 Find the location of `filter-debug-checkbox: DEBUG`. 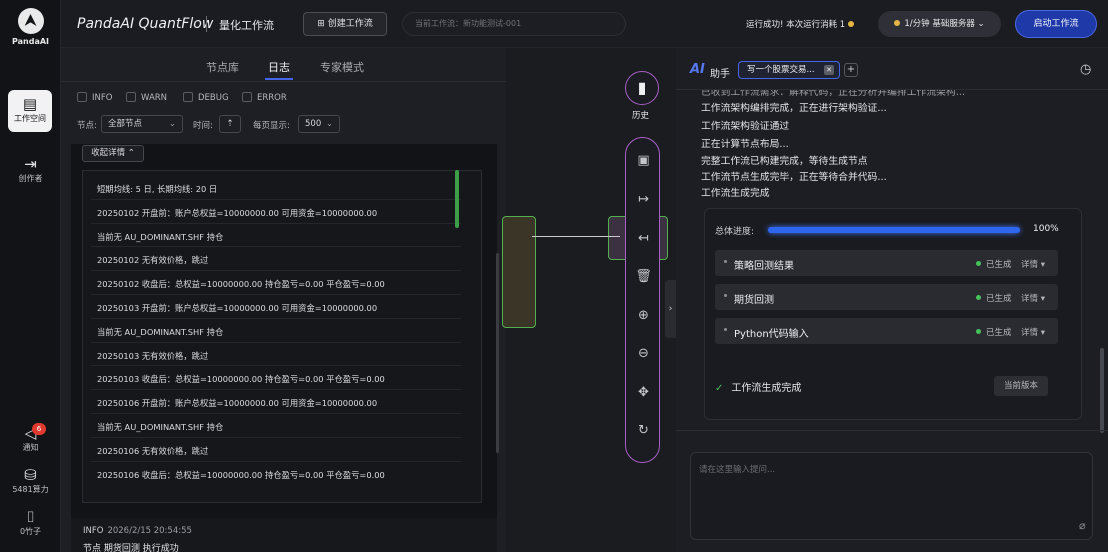

filter-debug-checkbox: DEBUG is located at coordinates (206, 97).